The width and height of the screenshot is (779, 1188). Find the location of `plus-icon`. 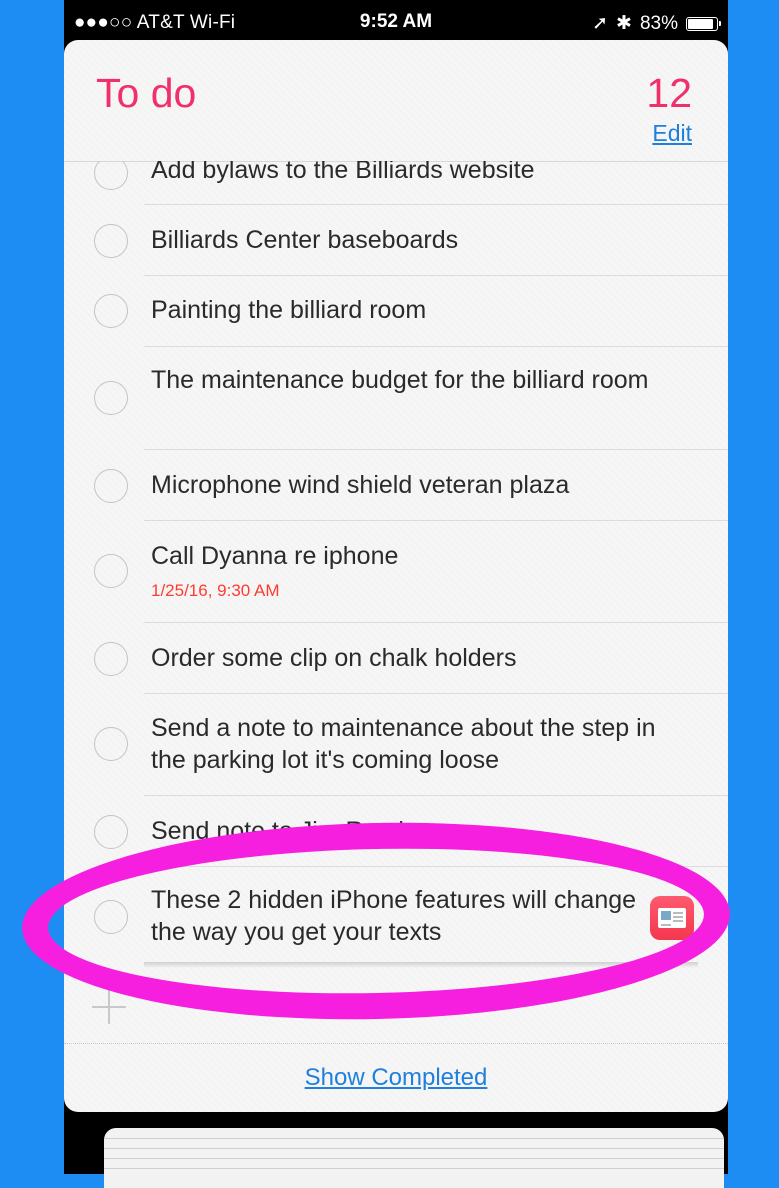

plus-icon is located at coordinates (109, 1007).